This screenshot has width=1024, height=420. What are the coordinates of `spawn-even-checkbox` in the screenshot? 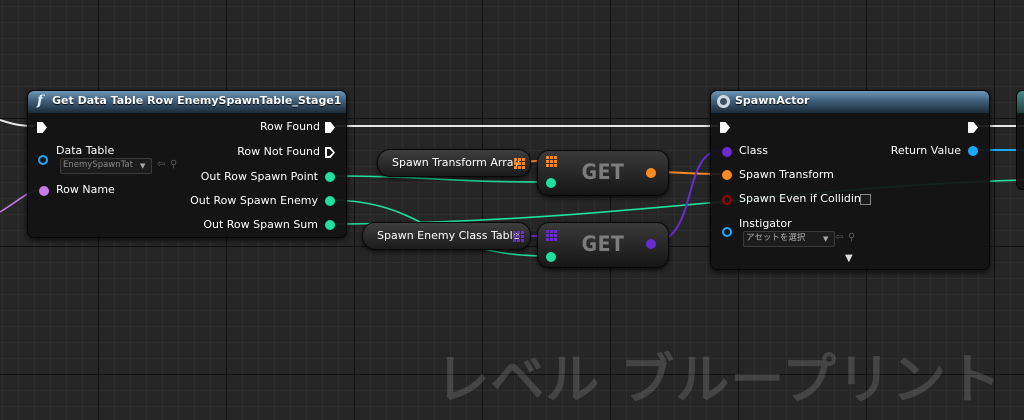 It's located at (865, 199).